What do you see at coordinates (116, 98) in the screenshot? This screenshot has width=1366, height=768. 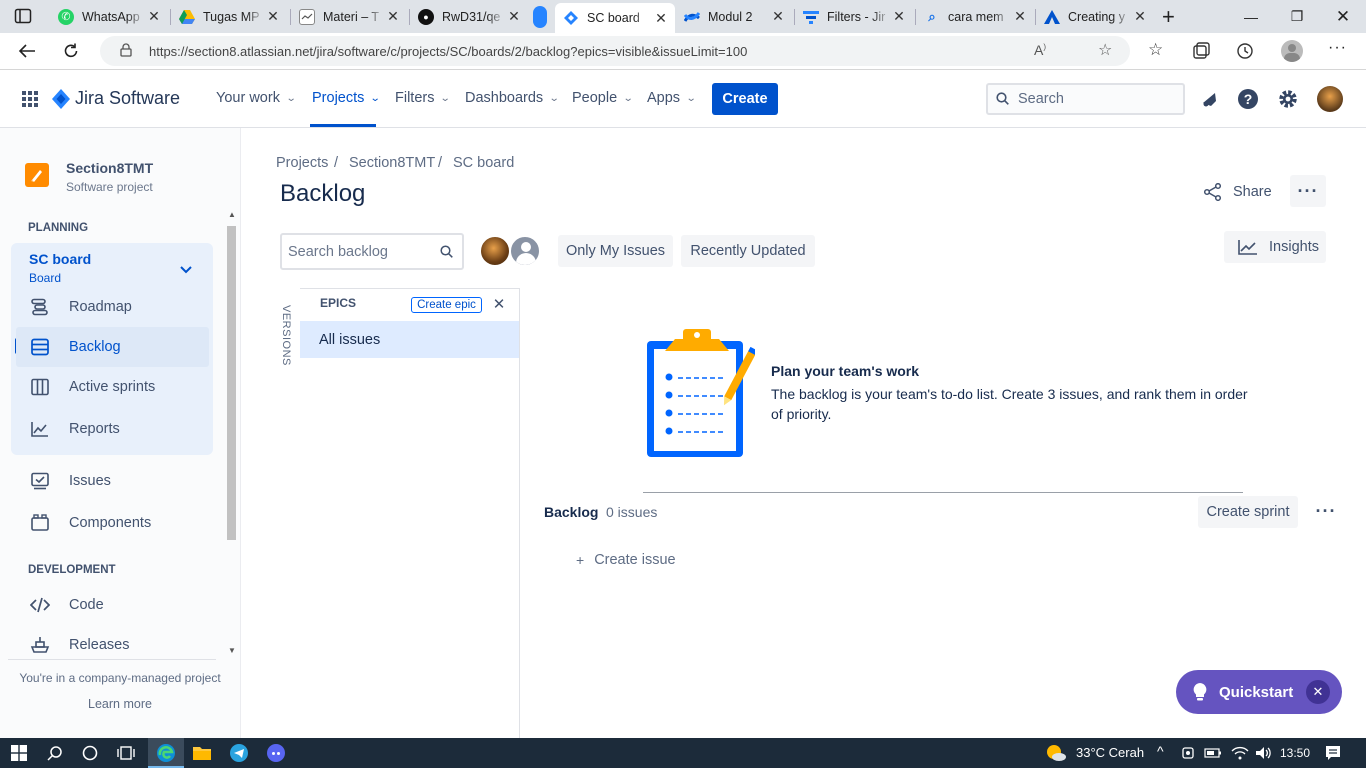 I see `jira-logo: Jira Software` at bounding box center [116, 98].